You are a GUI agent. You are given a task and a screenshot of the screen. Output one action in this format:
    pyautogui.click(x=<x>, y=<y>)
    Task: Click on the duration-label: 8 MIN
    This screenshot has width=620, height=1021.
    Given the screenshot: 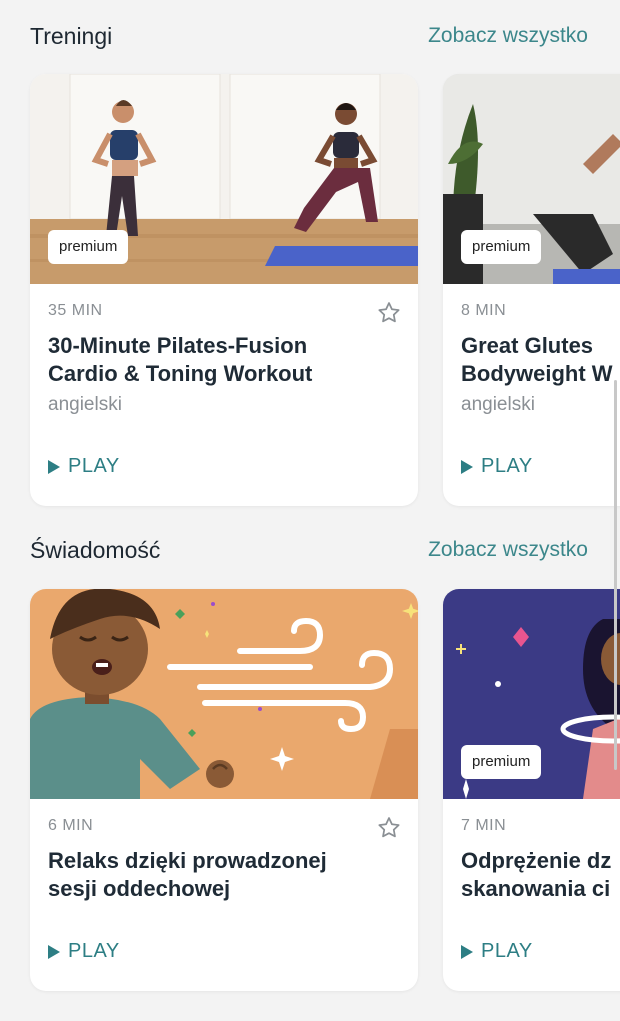 What is the action you would take?
    pyautogui.click(x=484, y=310)
    